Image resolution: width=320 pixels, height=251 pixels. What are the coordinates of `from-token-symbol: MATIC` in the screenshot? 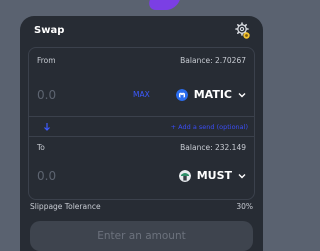 It's located at (212, 94).